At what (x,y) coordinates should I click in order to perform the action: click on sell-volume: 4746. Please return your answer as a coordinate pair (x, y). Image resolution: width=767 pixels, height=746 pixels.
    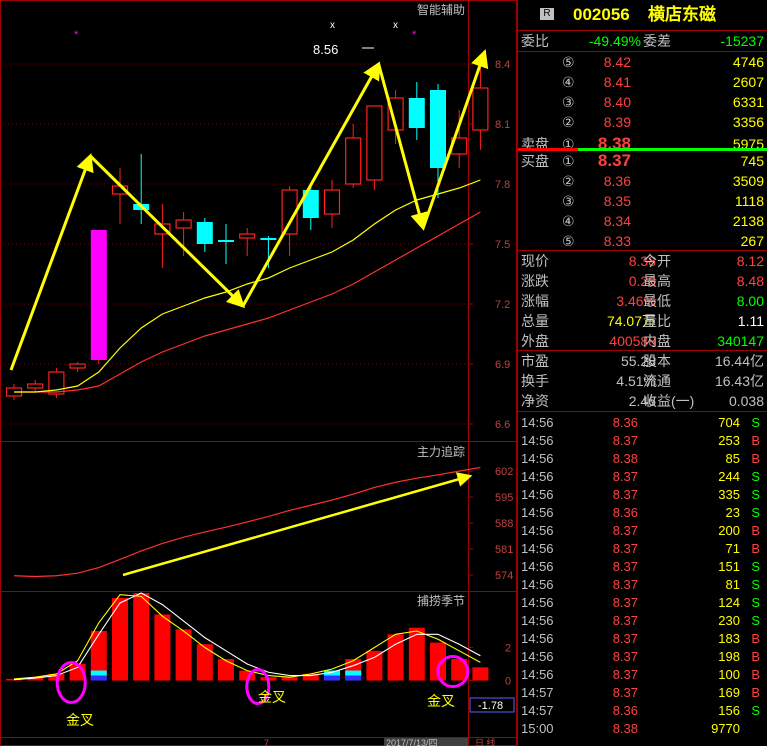
    Looking at the image, I should click on (748, 62).